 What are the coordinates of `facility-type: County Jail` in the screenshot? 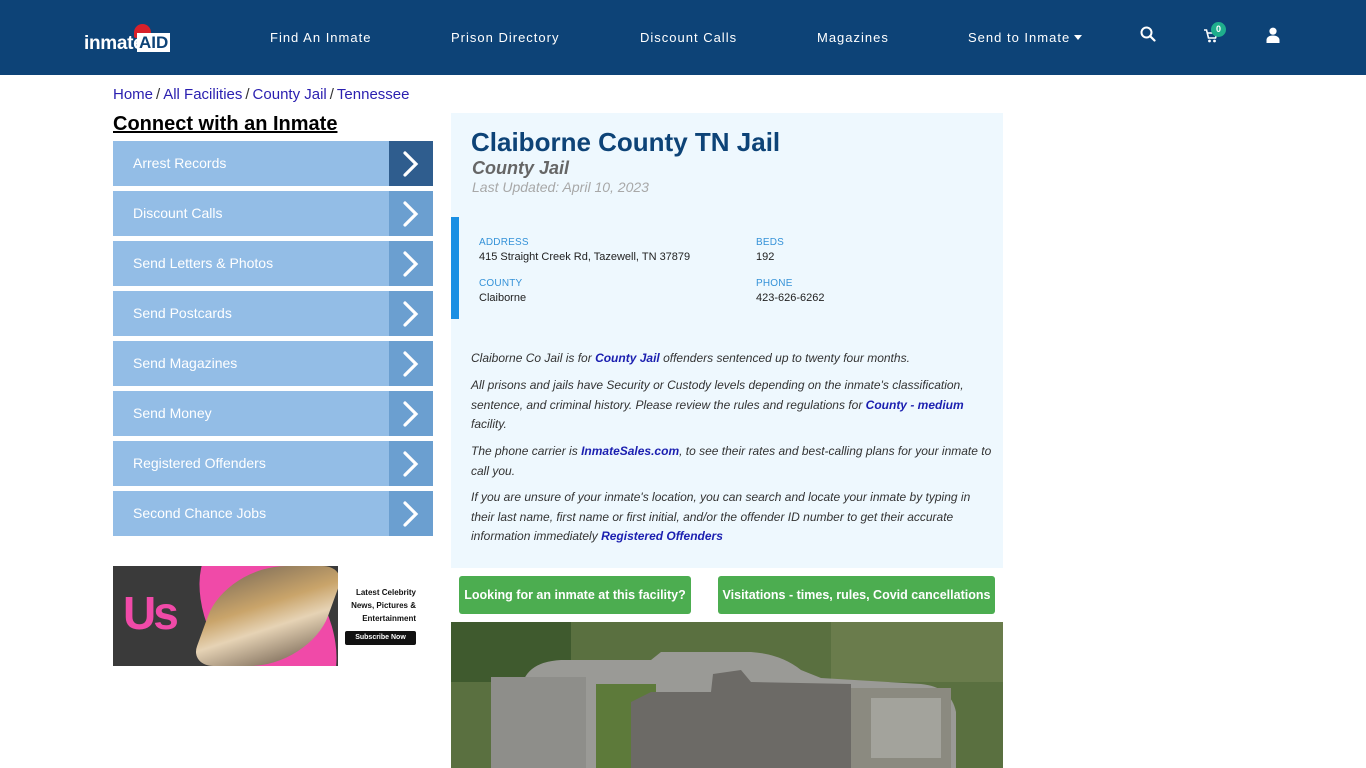 It's located at (521, 168).